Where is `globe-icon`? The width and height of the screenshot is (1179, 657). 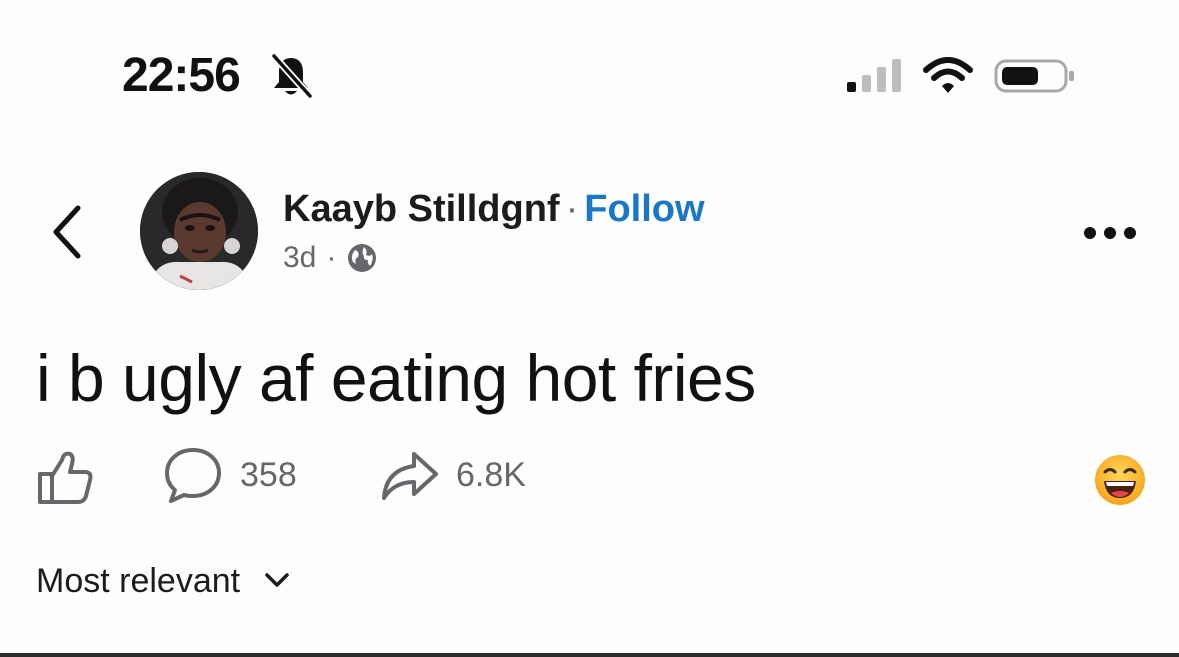
globe-icon is located at coordinates (362, 258).